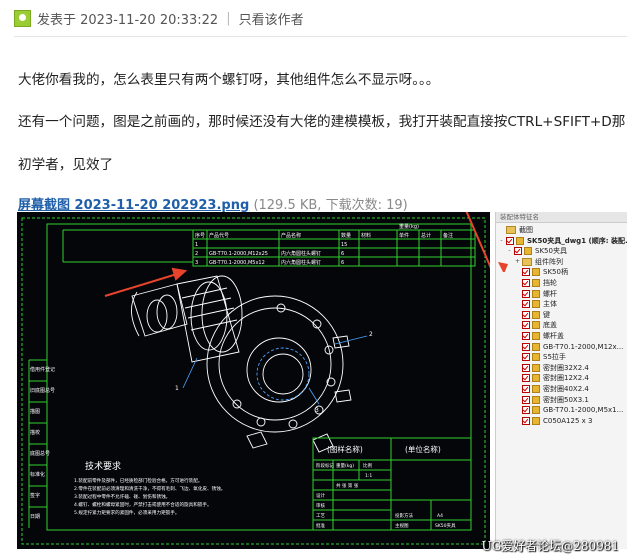  What do you see at coordinates (550, 293) in the screenshot?
I see `feature-tree-label: 螺杆` at bounding box center [550, 293].